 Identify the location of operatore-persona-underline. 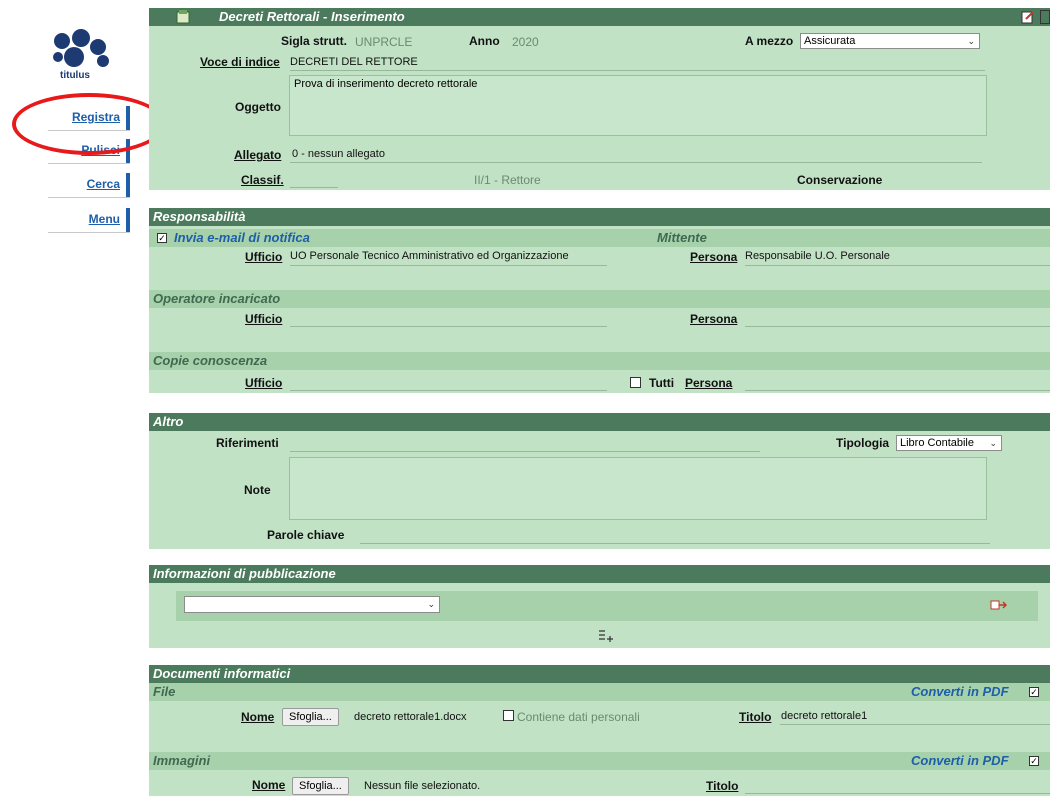
(897, 326).